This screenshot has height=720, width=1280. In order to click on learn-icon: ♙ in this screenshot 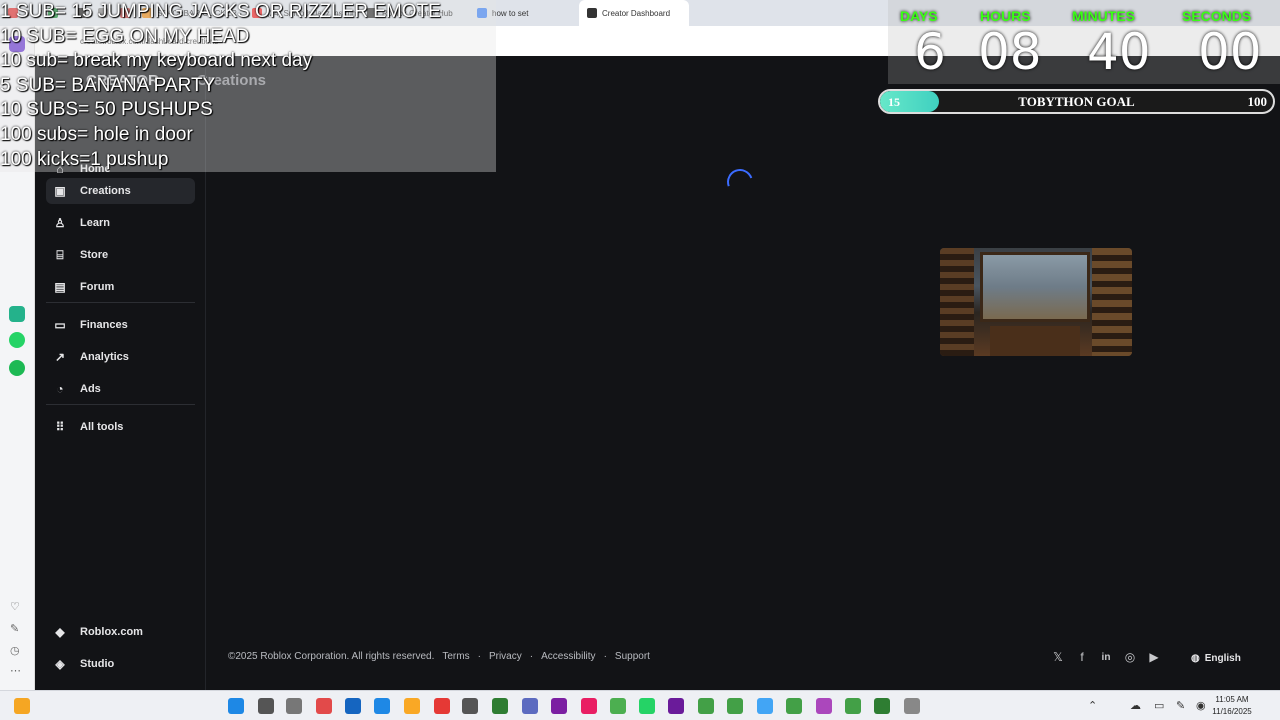, I will do `click(60, 223)`.